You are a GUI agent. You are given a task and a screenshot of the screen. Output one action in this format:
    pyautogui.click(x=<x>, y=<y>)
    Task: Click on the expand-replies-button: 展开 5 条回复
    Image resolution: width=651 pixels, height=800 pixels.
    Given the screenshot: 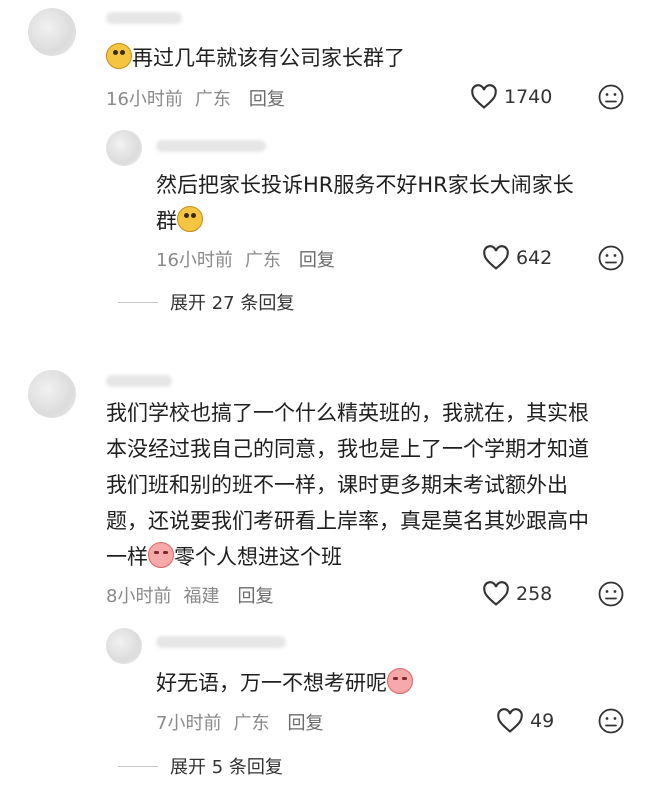 What is the action you would take?
    pyautogui.click(x=200, y=766)
    